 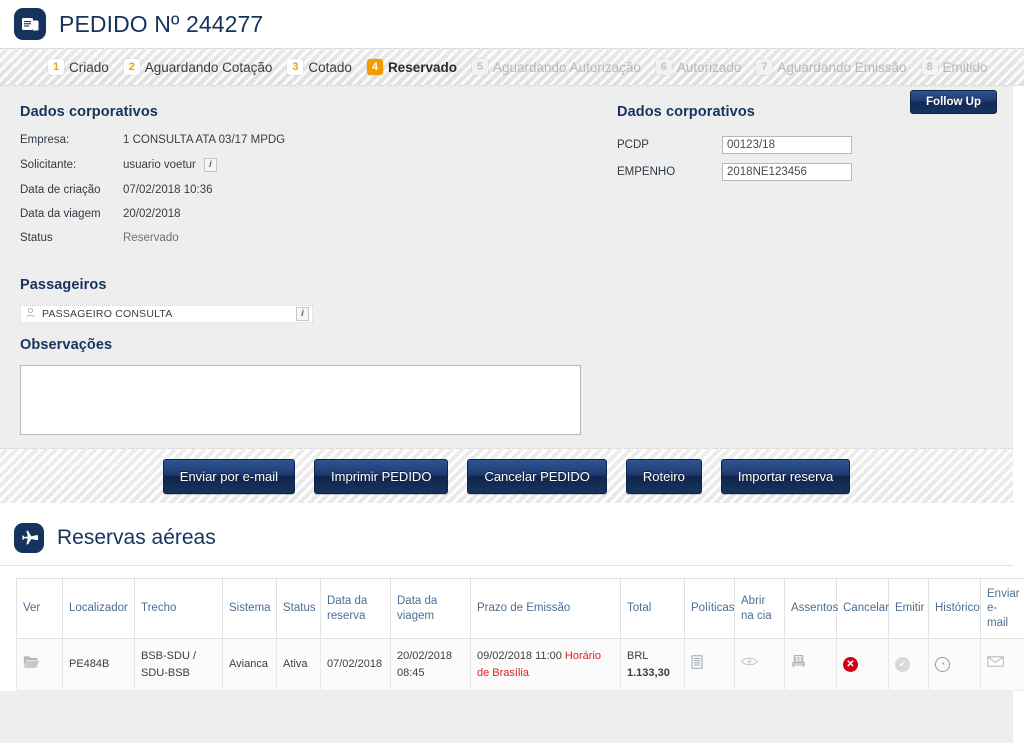 What do you see at coordinates (556, 67) in the screenshot?
I see `step-aguardando-autorizacao: 5 Aguardando Autorização` at bounding box center [556, 67].